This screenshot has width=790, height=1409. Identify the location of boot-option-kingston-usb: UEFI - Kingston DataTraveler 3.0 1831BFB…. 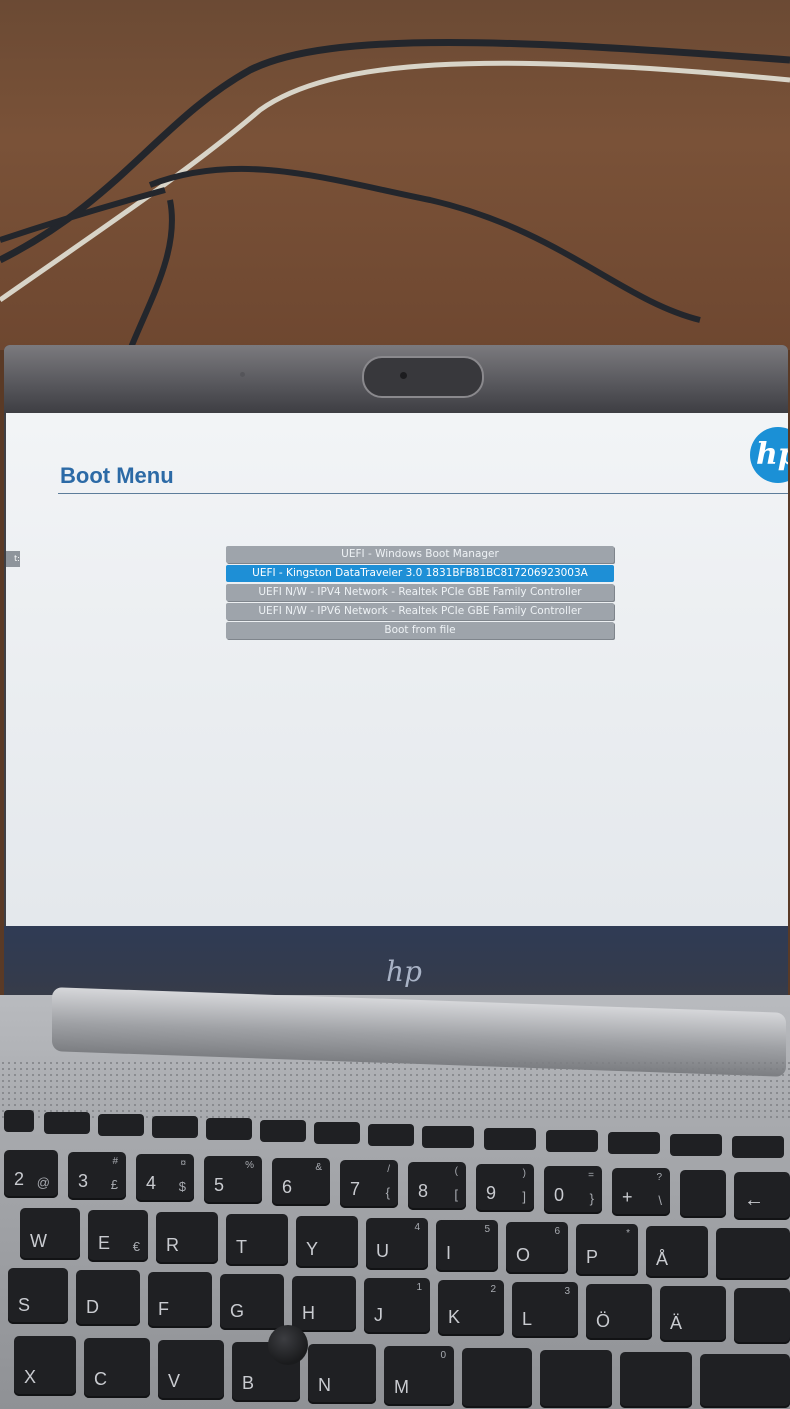
(420, 573).